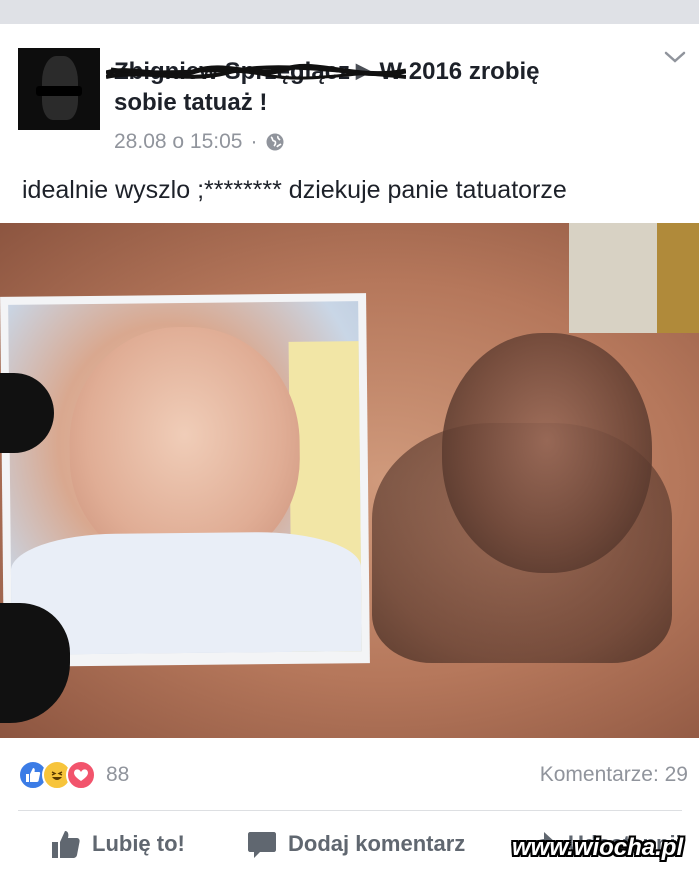 The height and width of the screenshot is (876, 699). Describe the element at coordinates (190, 103) in the screenshot. I see `group-name-line2: sobie tatuaż !` at that location.